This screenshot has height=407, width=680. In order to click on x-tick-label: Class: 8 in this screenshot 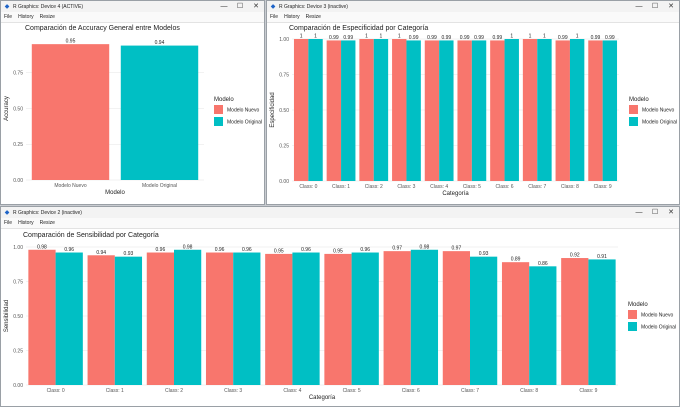, I will do `click(529, 391)`.